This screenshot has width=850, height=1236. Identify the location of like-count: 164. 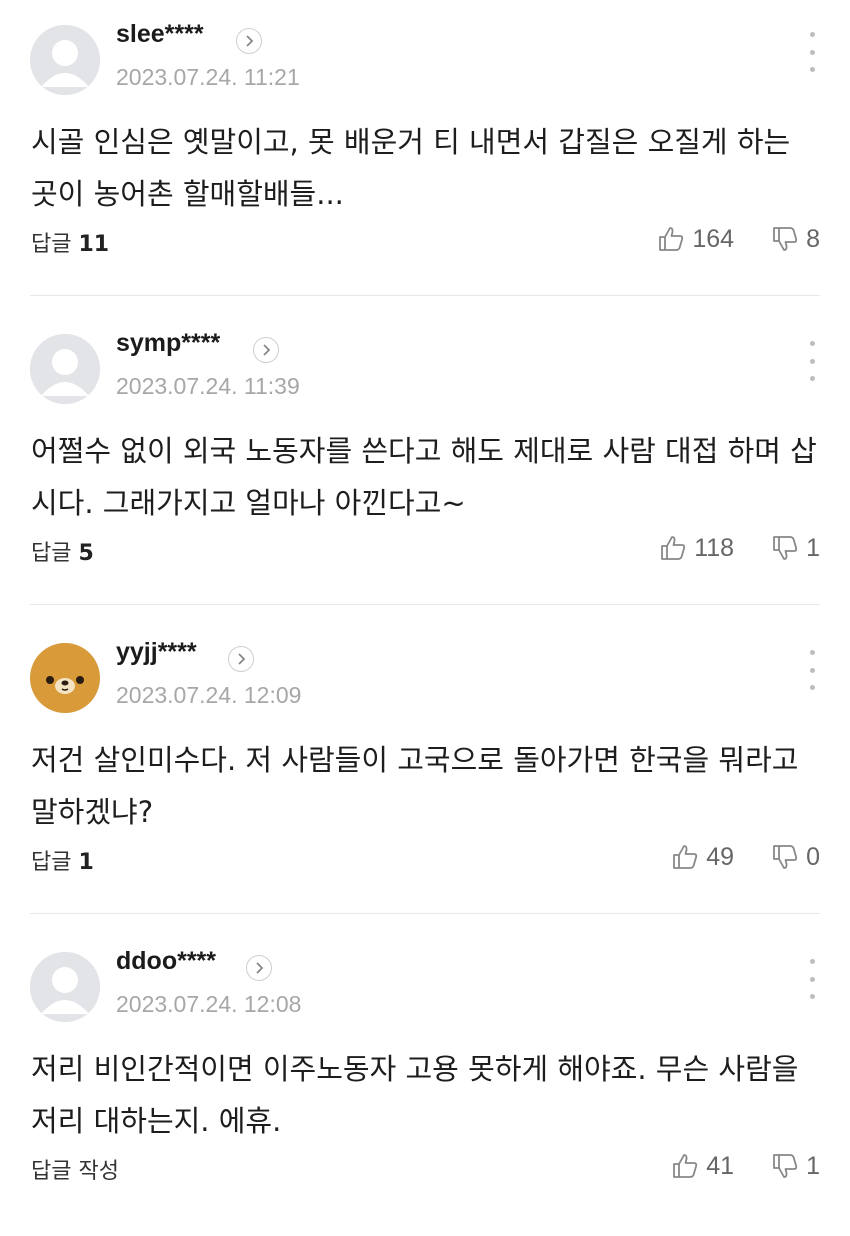
(713, 238).